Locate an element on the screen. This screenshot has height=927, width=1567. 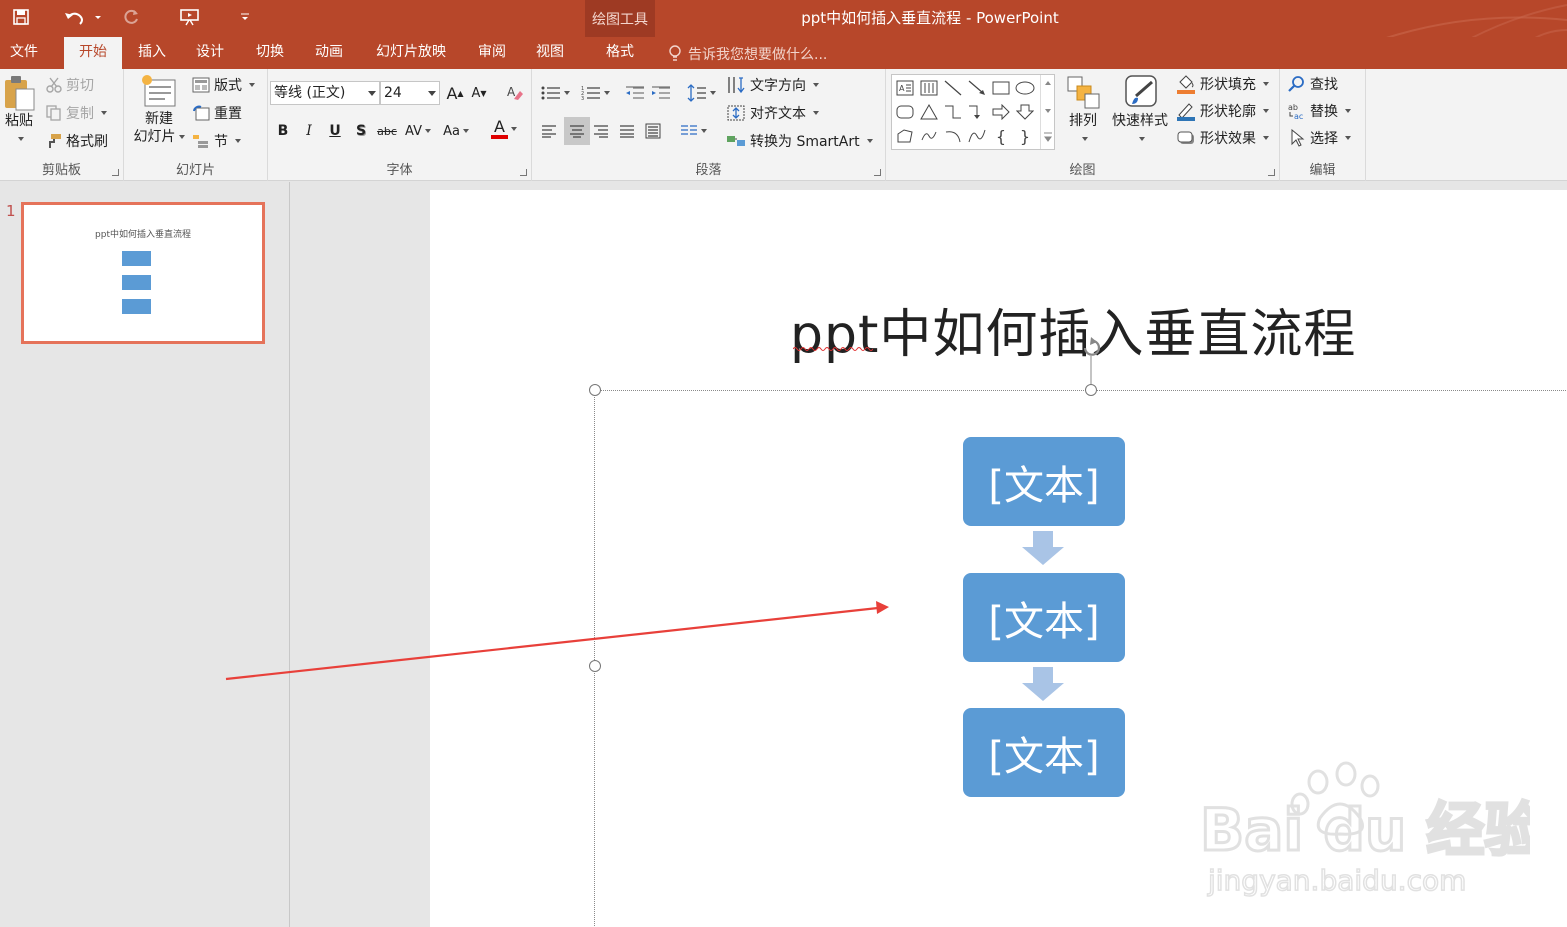
tab-slideshow: 幻灯片放映 is located at coordinates (411, 53).